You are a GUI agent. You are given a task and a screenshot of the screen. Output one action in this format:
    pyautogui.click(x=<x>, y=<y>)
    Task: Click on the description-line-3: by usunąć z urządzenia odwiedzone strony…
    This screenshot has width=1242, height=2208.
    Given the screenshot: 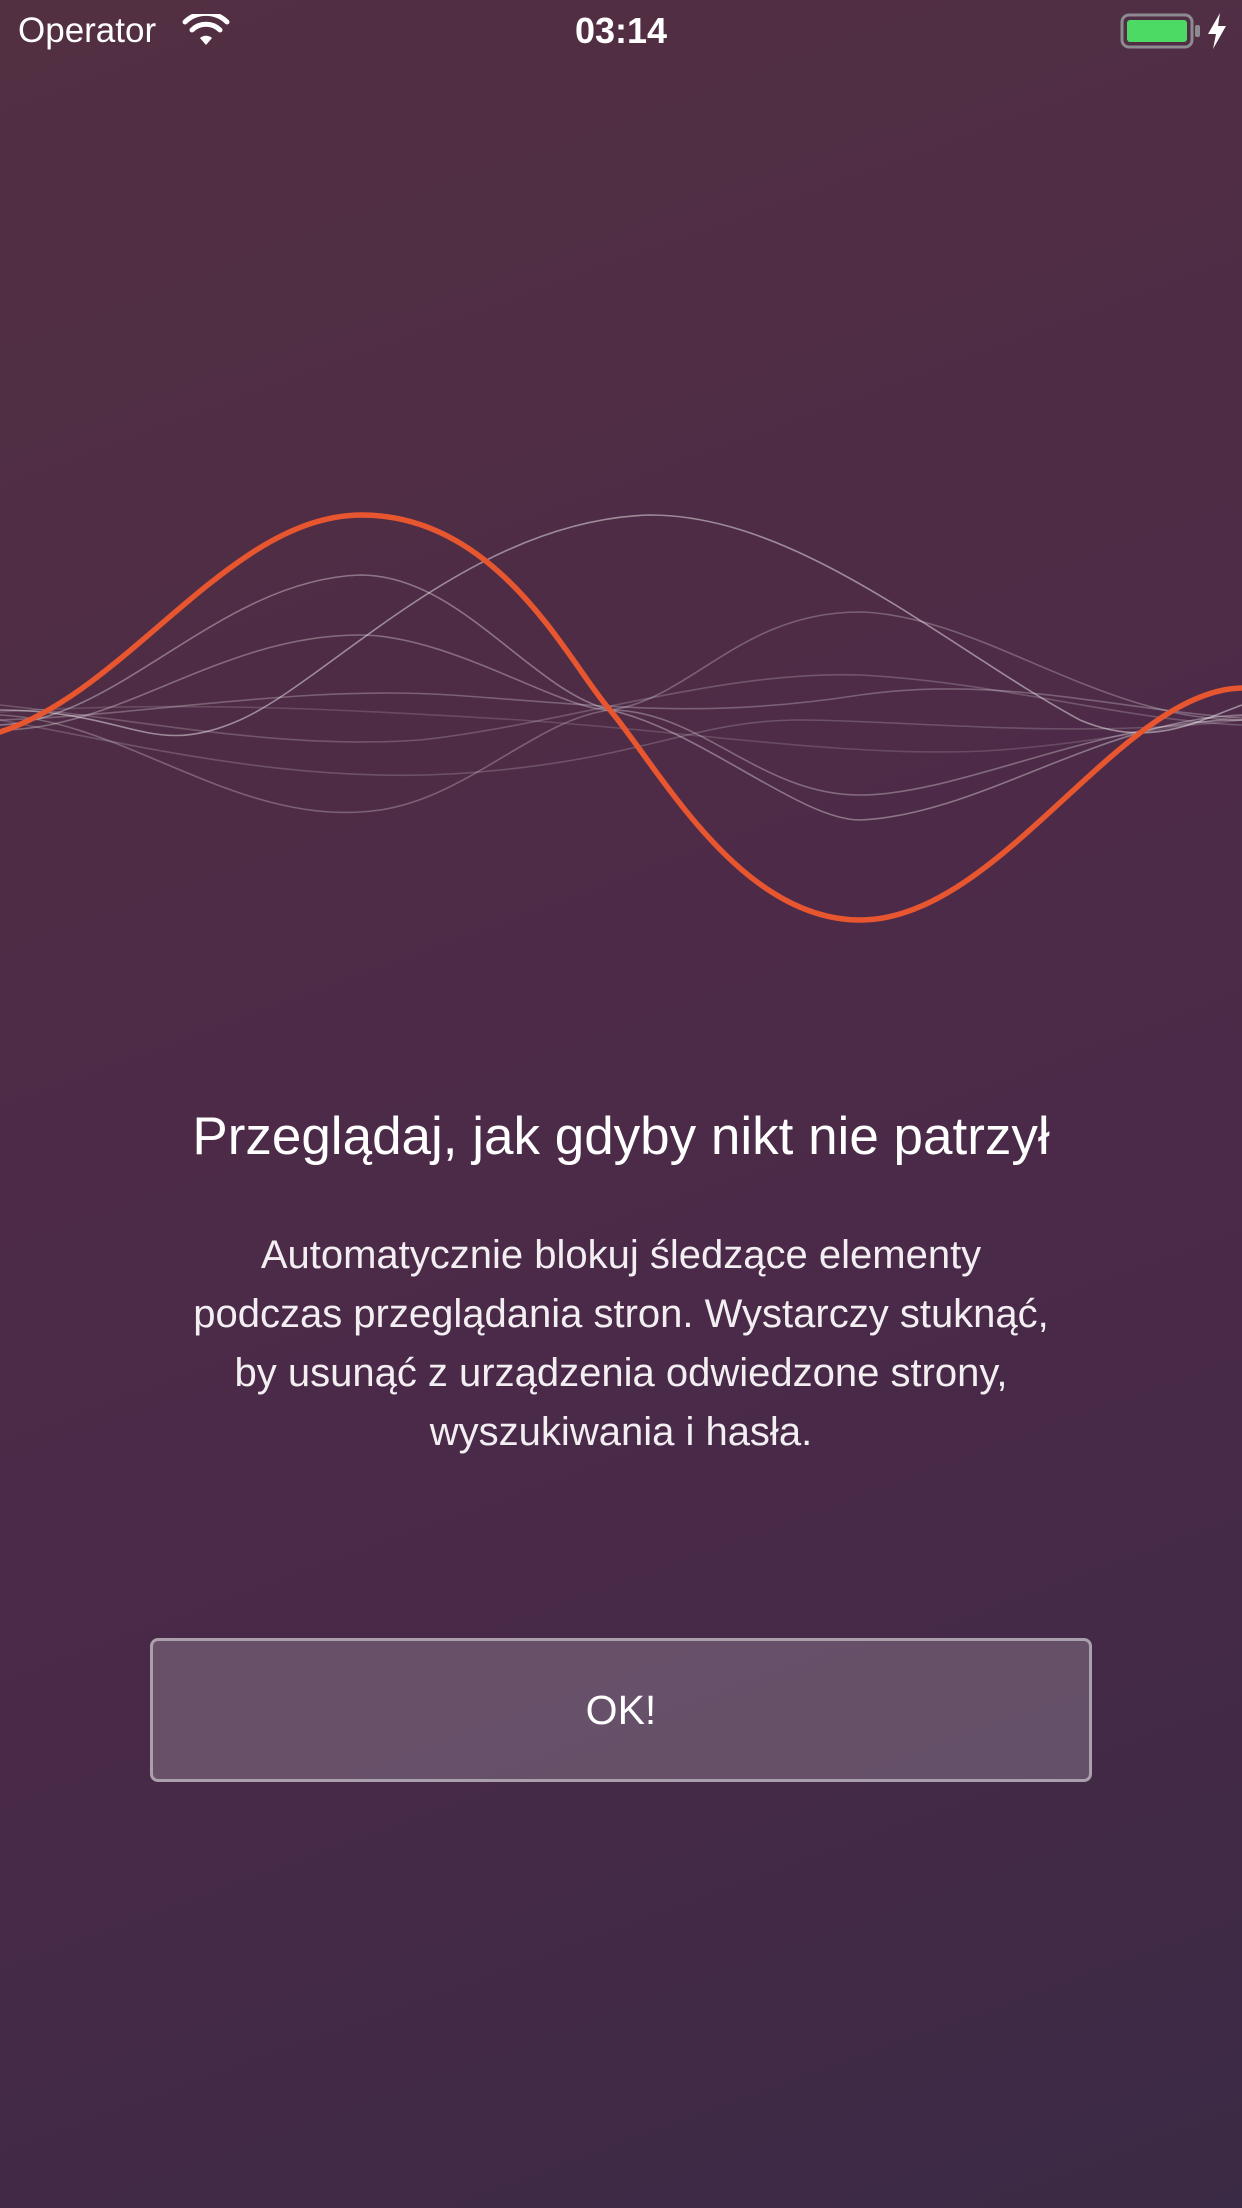 What is the action you would take?
    pyautogui.click(x=621, y=1373)
    